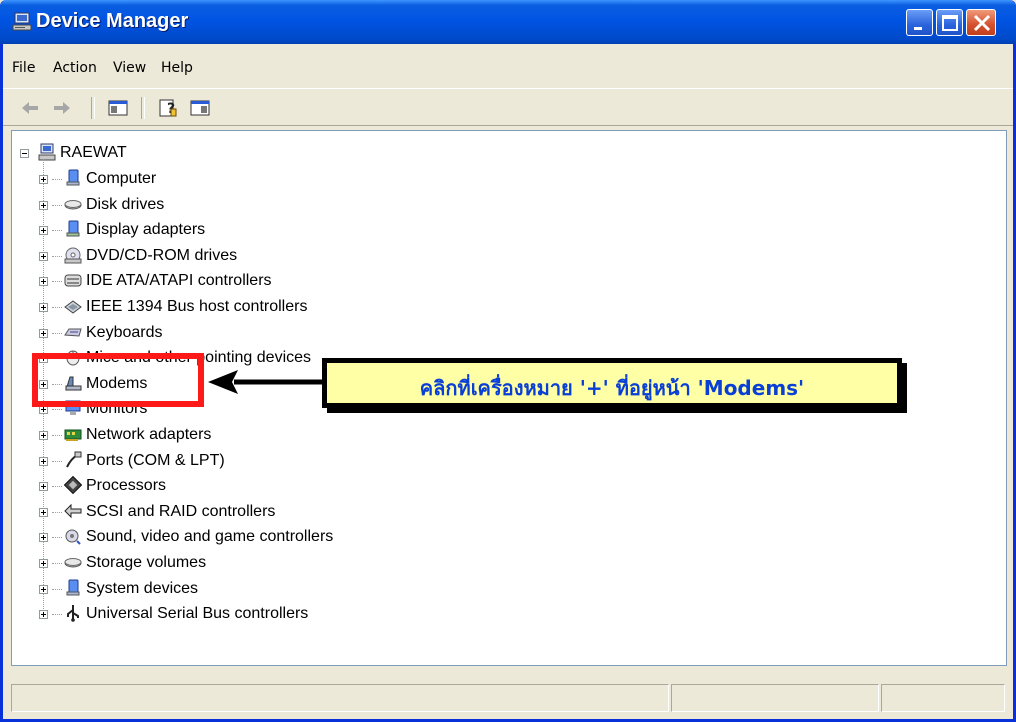 This screenshot has height=722, width=1016. What do you see at coordinates (126, 485) in the screenshot?
I see `tree-item-label: Processors` at bounding box center [126, 485].